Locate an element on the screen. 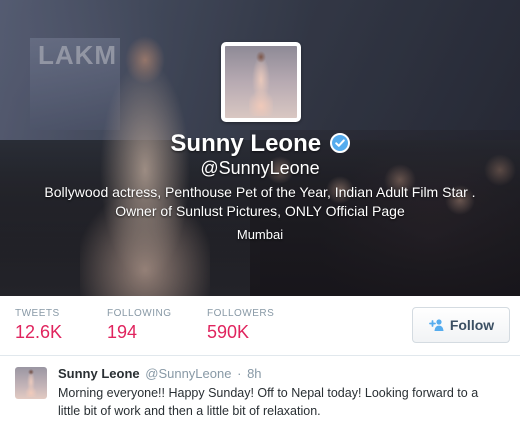 The width and height of the screenshot is (520, 422). tweet-avatar-photo is located at coordinates (31, 383).